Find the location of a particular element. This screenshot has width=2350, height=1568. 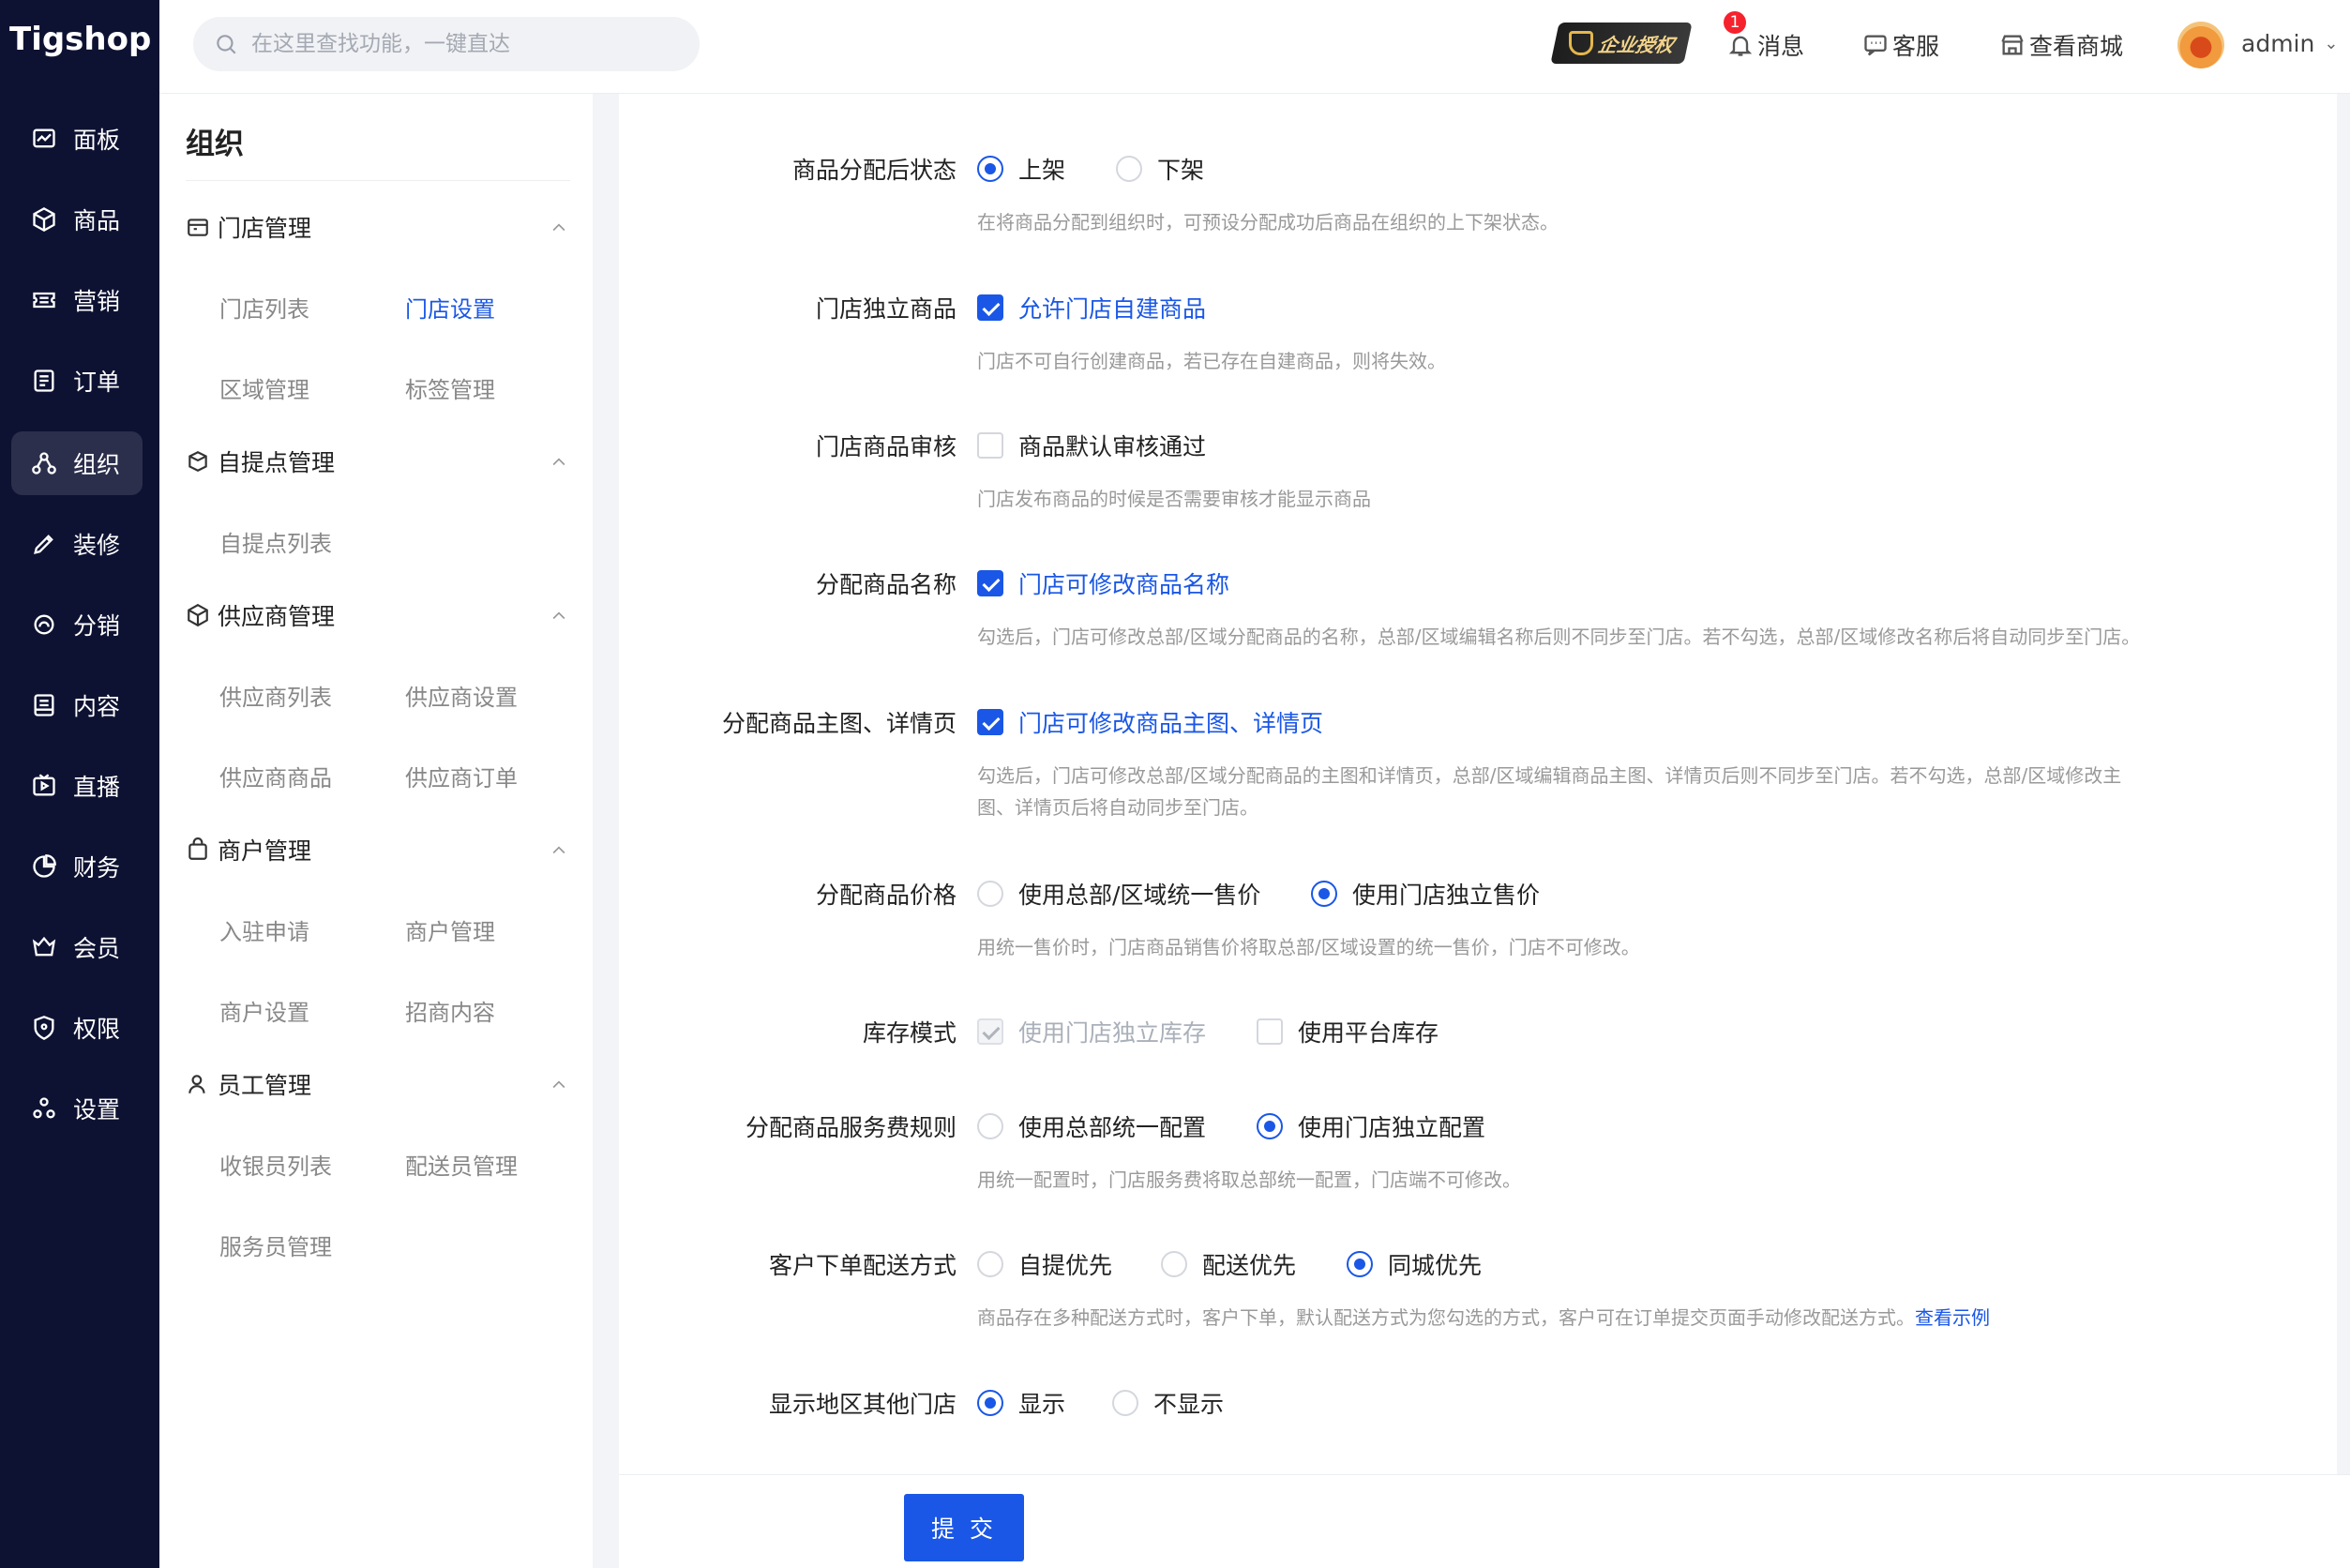

radio-unified-price: 使用总部/区域统一售价 is located at coordinates (1118, 894).